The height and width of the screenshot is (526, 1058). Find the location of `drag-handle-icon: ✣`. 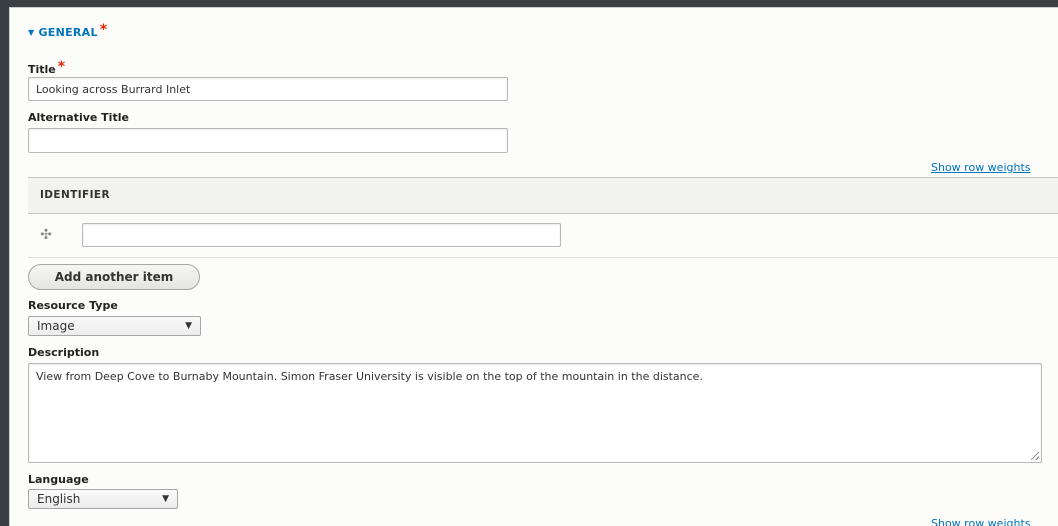

drag-handle-icon: ✣ is located at coordinates (46, 235).